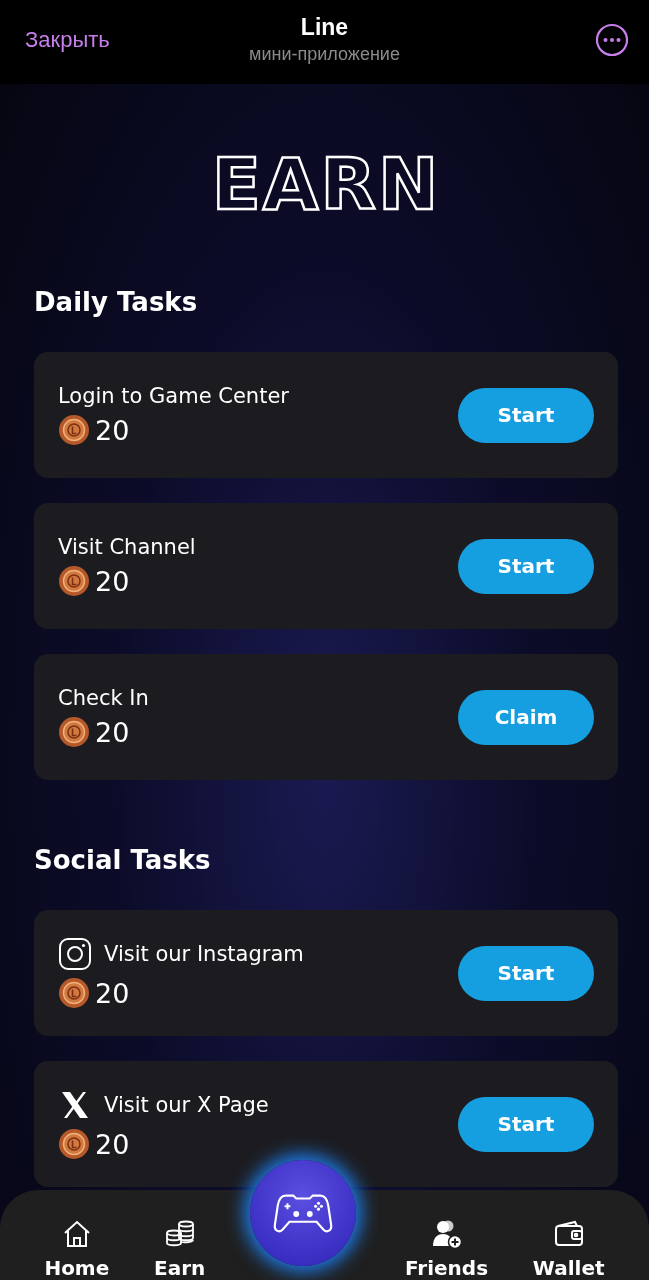 The height and width of the screenshot is (1280, 649). I want to click on add-friend-icon, so click(446, 1234).